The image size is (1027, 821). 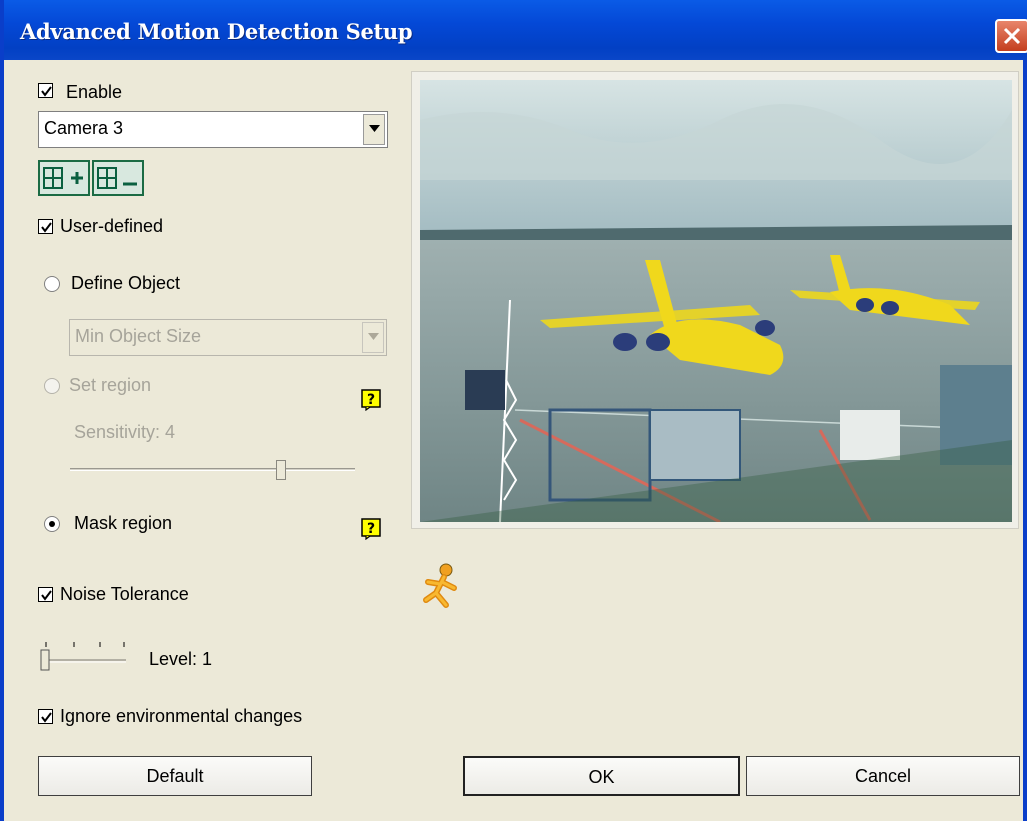 What do you see at coordinates (601, 776) in the screenshot?
I see `ok-button: OK` at bounding box center [601, 776].